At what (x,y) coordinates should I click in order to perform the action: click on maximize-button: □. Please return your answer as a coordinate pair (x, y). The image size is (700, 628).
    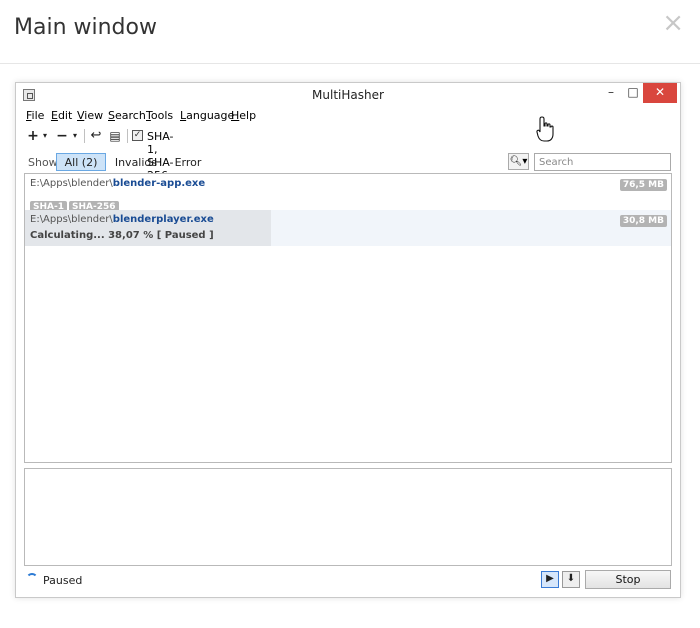
    Looking at the image, I should click on (633, 93).